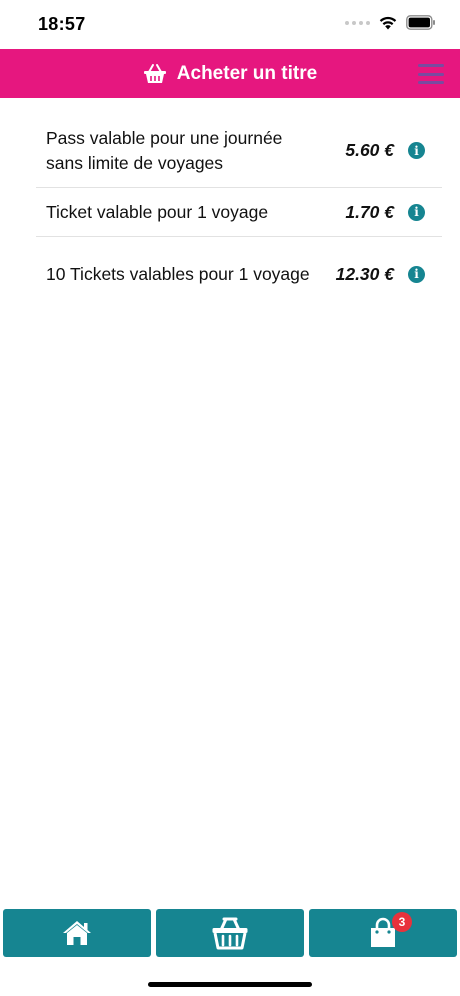 The width and height of the screenshot is (460, 996). I want to click on ticket-price: 5.60 €, so click(369, 150).